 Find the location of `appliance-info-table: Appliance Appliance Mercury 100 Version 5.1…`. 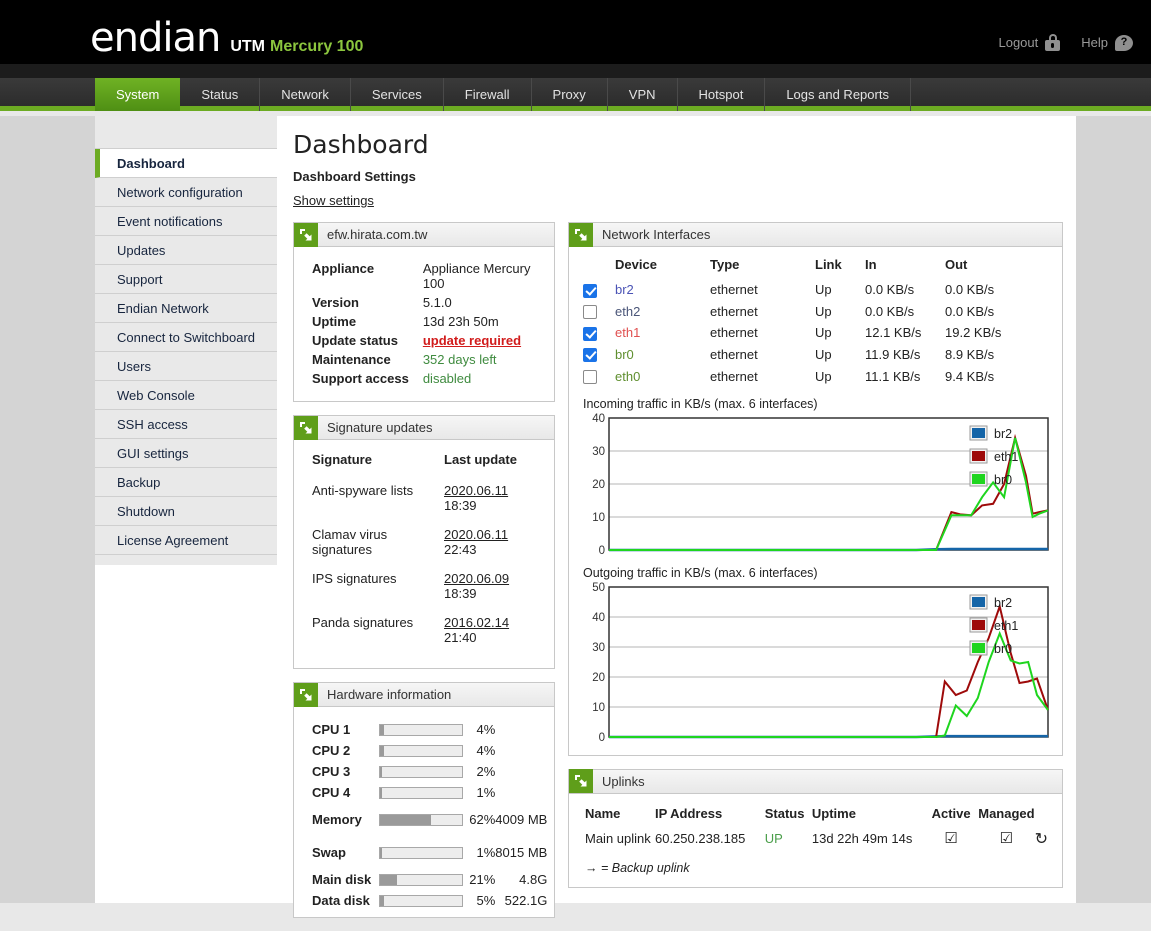

appliance-info-table: Appliance Appliance Mercury 100 Version 5.1… is located at coordinates (426, 323).